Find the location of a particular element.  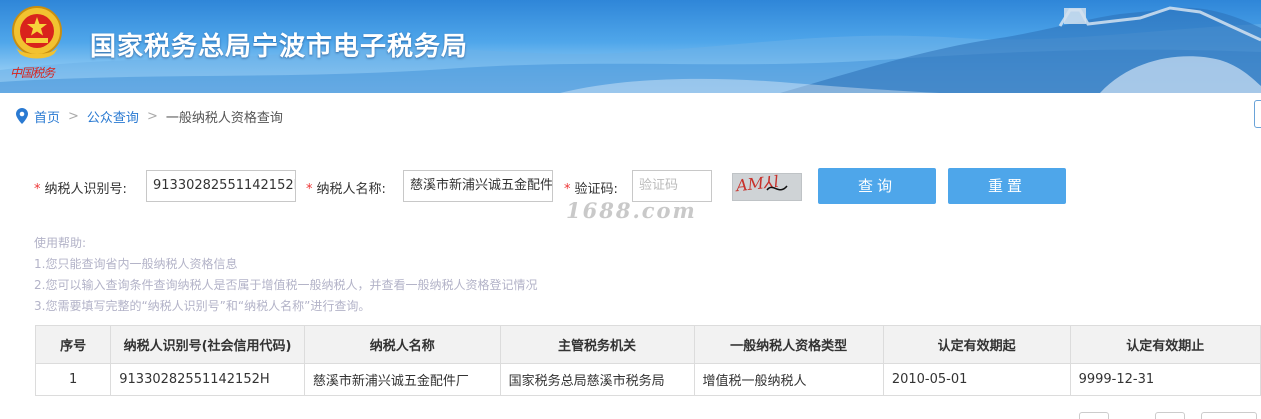

column-header-tax-authority: 主管税务机关 is located at coordinates (597, 344).